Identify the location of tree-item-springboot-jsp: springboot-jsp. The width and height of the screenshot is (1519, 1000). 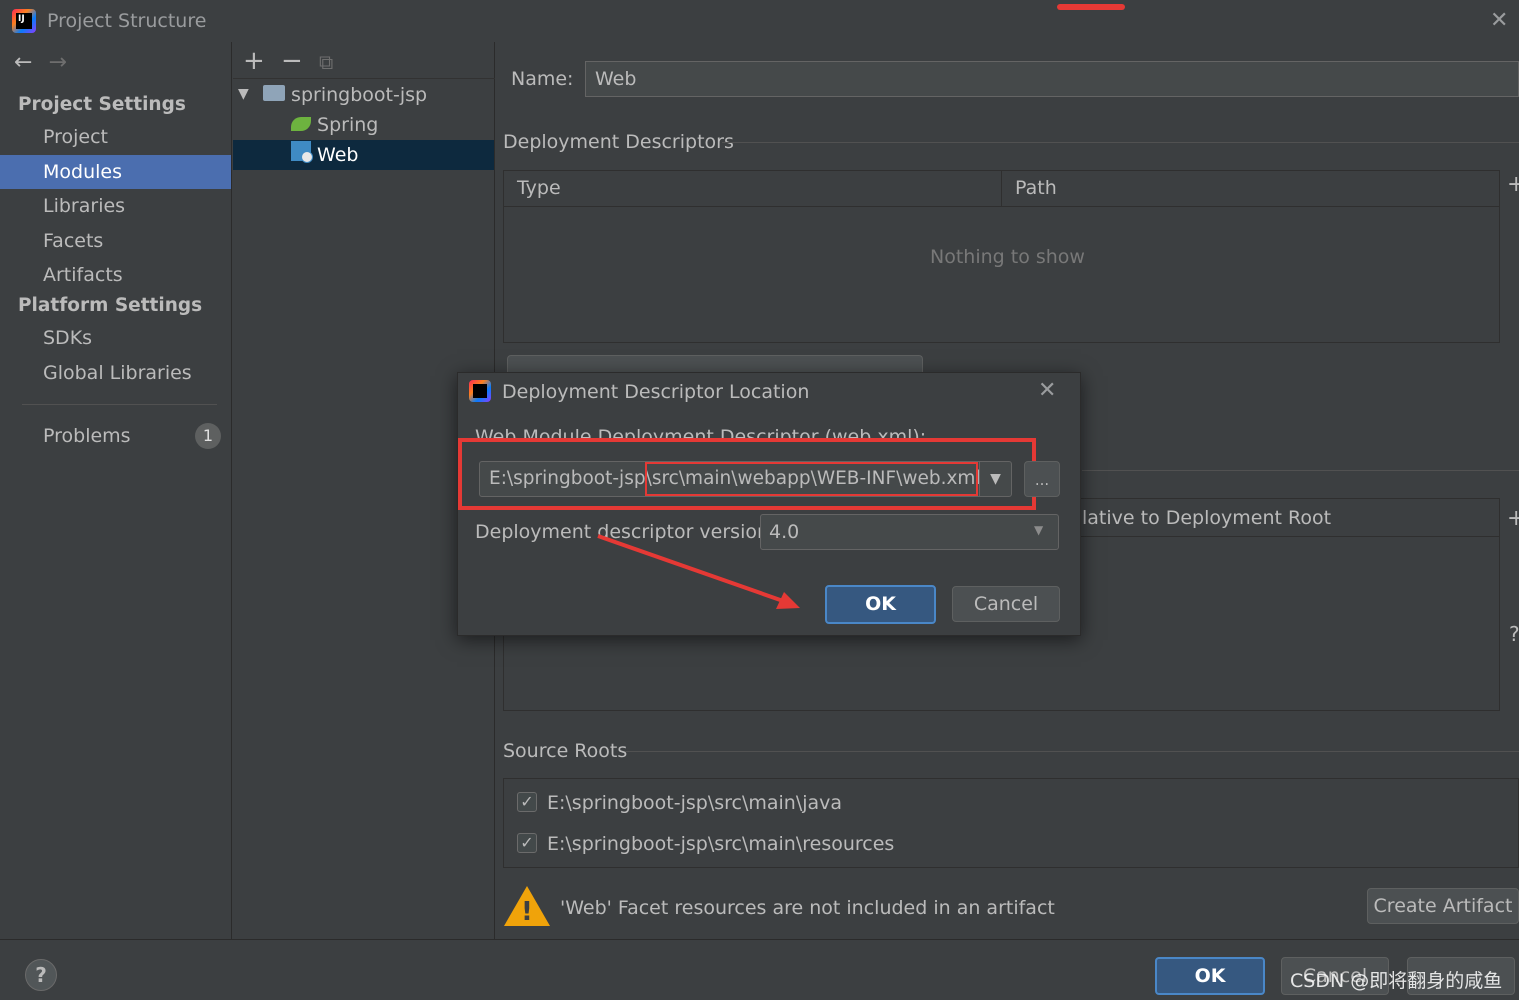
(363, 95).